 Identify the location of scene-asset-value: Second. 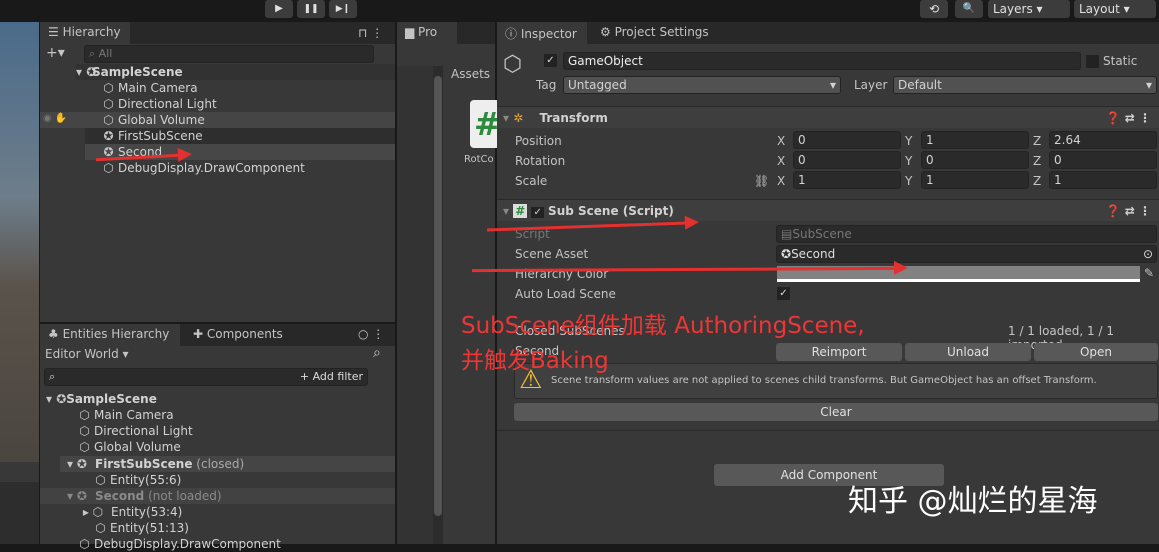
(813, 254).